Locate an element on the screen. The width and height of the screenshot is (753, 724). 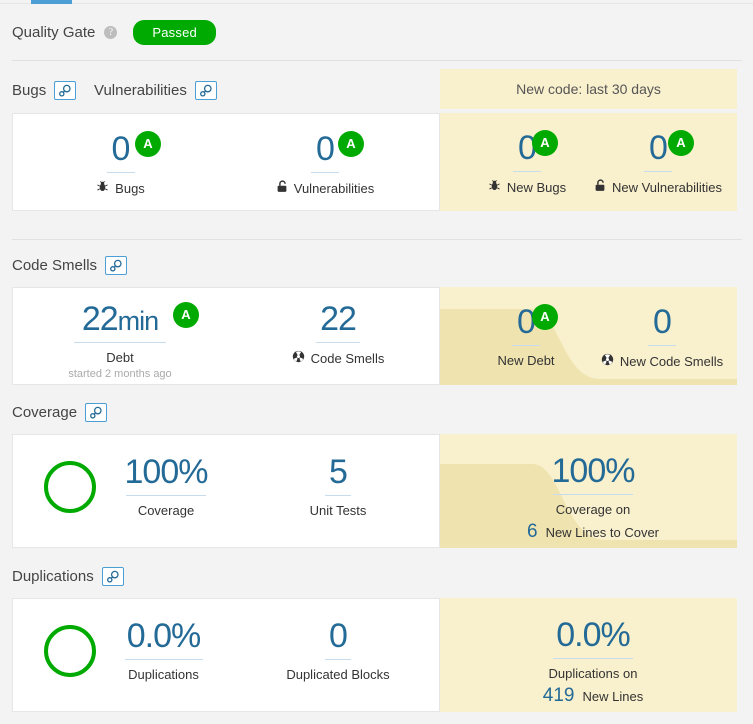
measure-new-bugs-value: 0 is located at coordinates (527, 148).